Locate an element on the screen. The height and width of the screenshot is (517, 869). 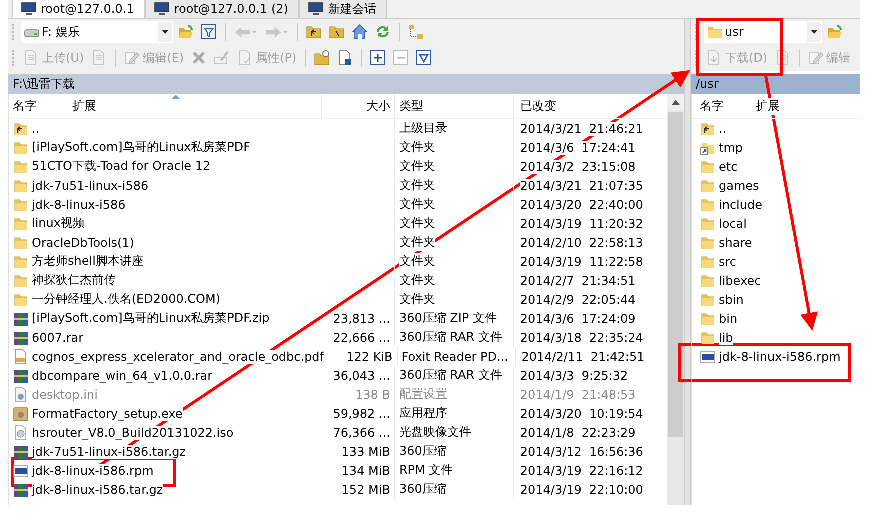
file-type: 360压缩 ZIP 文件 is located at coordinates (448, 318).